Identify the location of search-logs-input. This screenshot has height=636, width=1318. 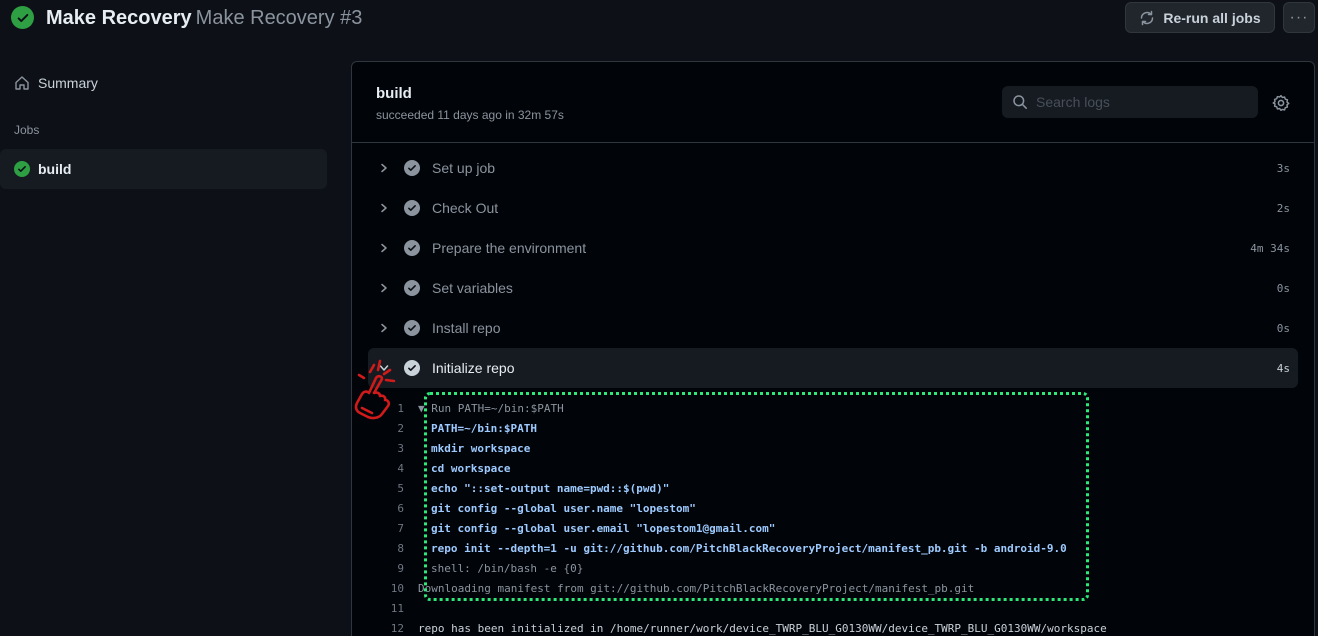
(1136, 102).